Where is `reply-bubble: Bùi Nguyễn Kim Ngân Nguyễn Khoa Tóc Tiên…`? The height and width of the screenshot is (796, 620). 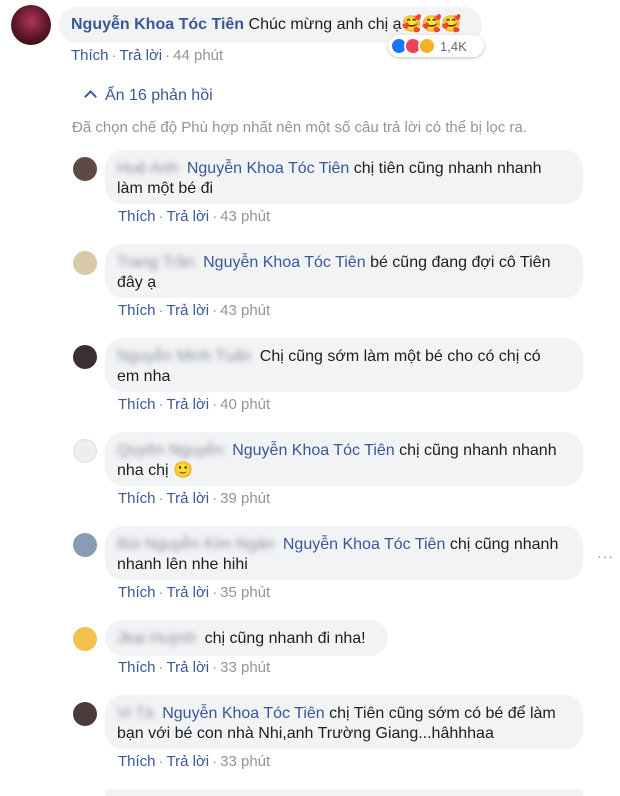
reply-bubble: Bùi Nguyễn Kim Ngân Nguyễn Khoa Tóc Tiên… is located at coordinates (344, 553).